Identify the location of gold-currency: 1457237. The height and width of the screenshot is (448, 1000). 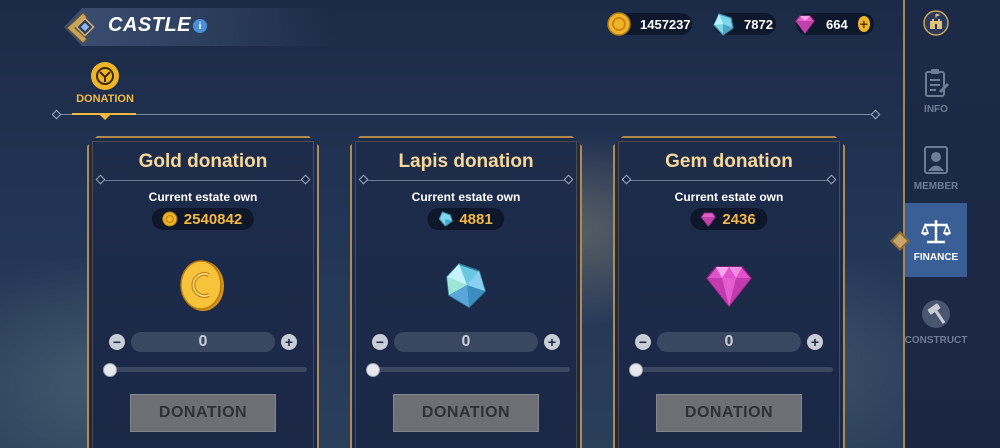
(649, 24).